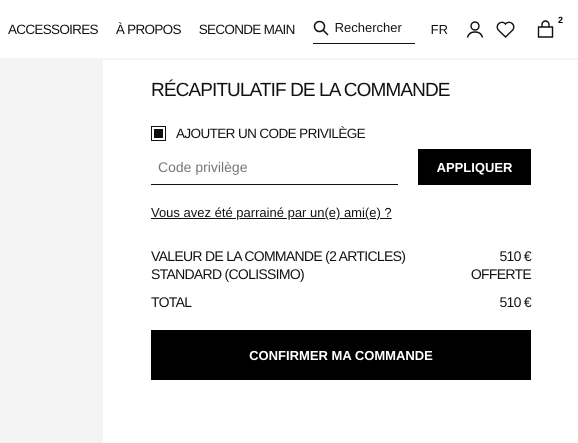 This screenshot has width=578, height=443. Describe the element at coordinates (505, 29) in the screenshot. I see `heart-icon` at that location.